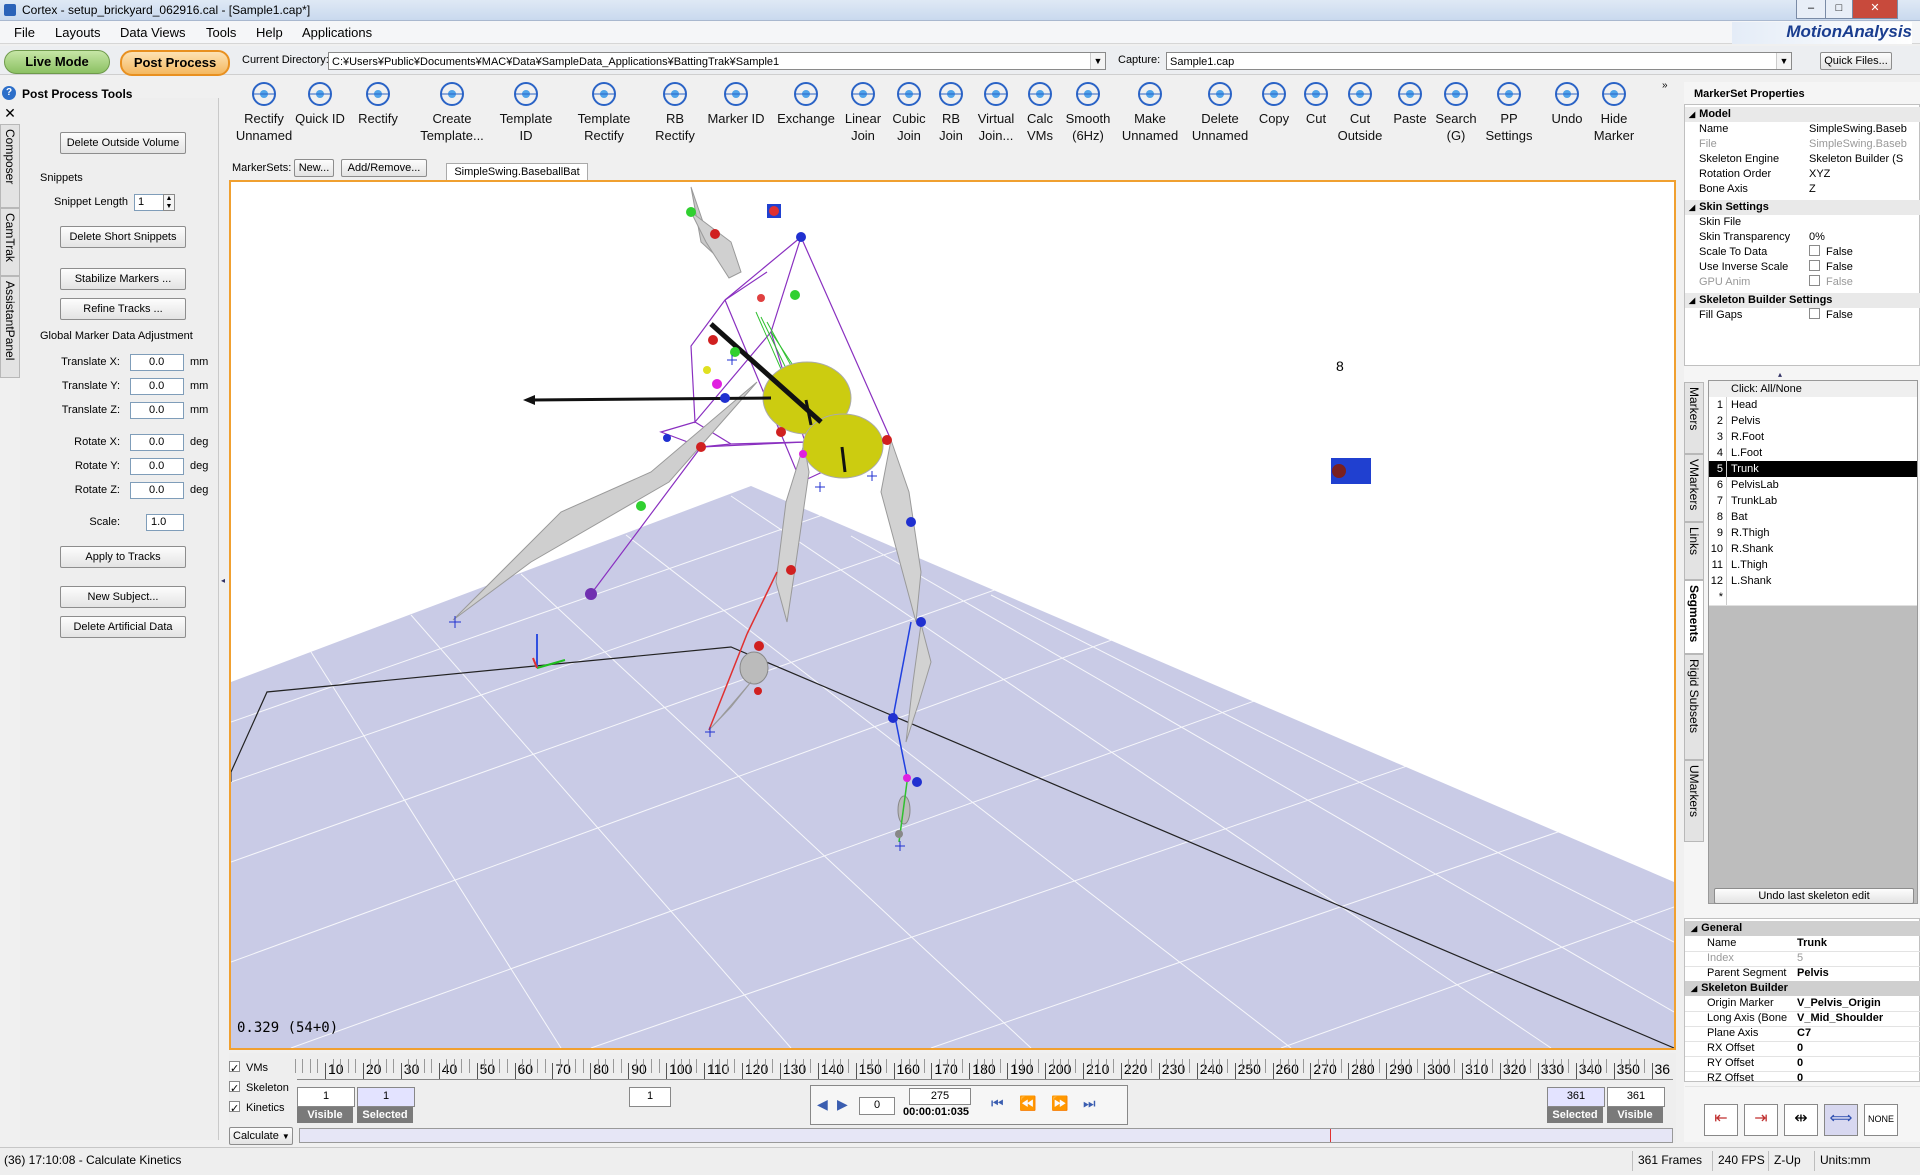  What do you see at coordinates (1802, 159) in the screenshot?
I see `property-row: Skeleton Engine Skeleton Builder (S` at bounding box center [1802, 159].